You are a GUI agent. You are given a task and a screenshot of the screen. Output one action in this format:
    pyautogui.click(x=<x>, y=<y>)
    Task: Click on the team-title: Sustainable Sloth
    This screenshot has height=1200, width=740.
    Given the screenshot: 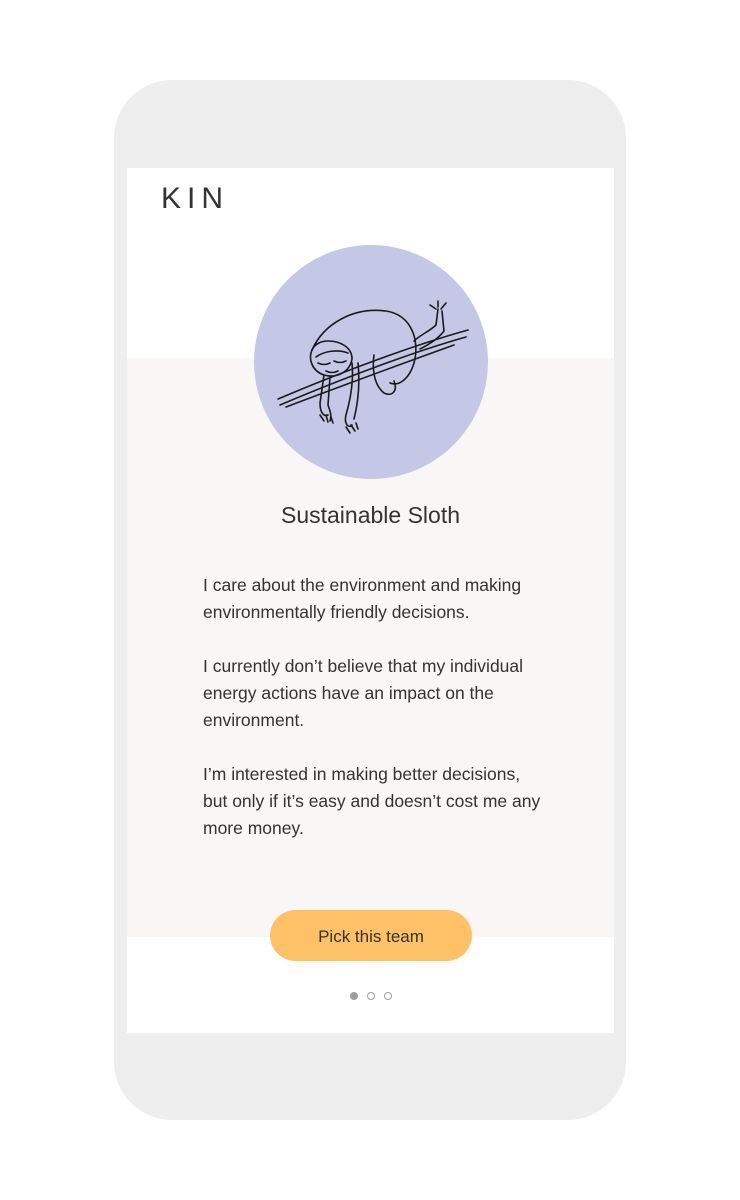 What is the action you would take?
    pyautogui.click(x=370, y=515)
    